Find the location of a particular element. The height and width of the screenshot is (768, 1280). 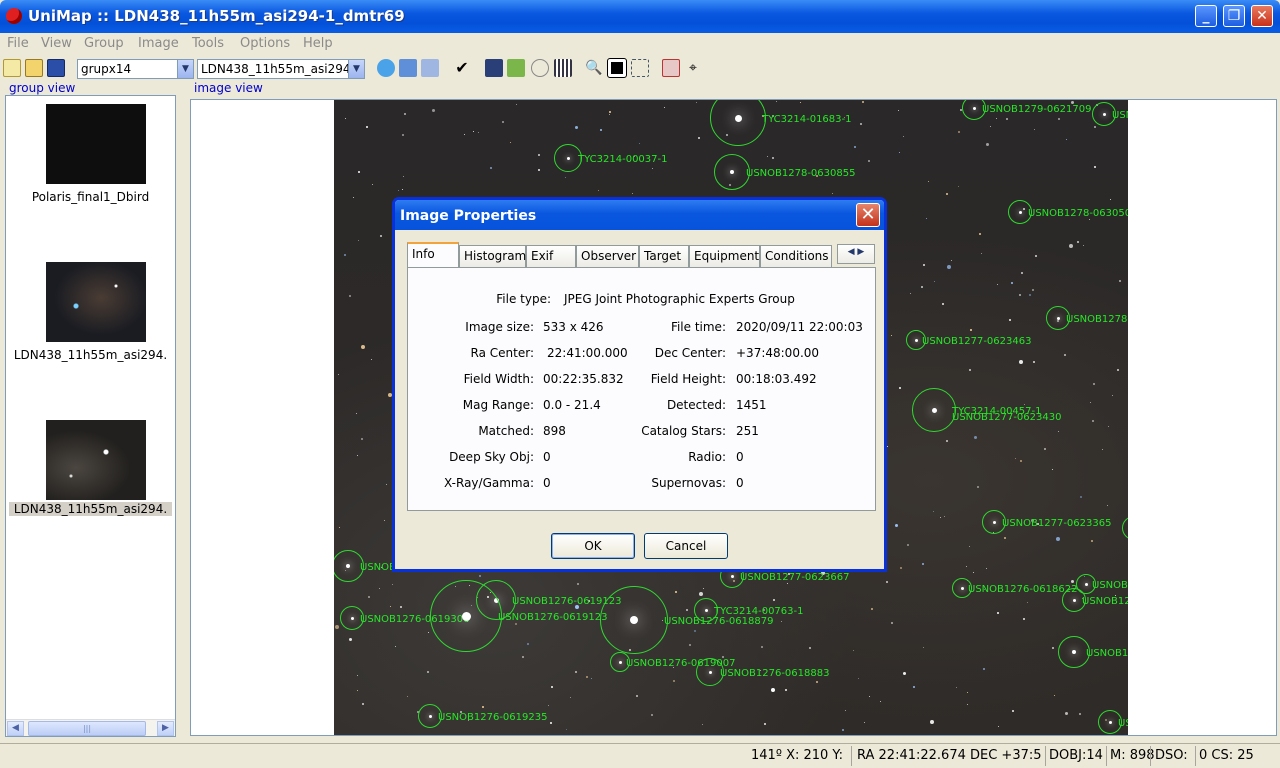

binoculars-icon is located at coordinates (494, 68).